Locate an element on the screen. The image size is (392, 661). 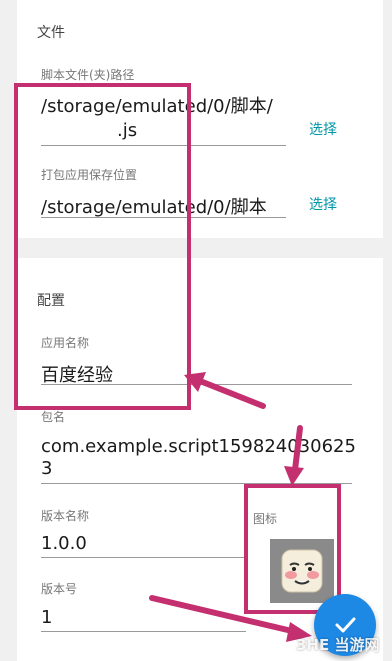
icon-label: 图标 is located at coordinates (265, 519).